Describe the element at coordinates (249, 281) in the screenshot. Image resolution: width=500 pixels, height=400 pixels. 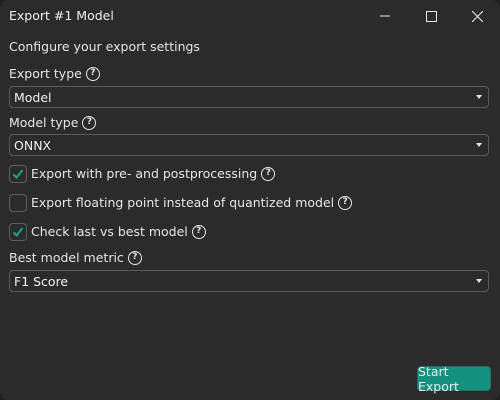
I see `best-metric-select: F1 Score` at that location.